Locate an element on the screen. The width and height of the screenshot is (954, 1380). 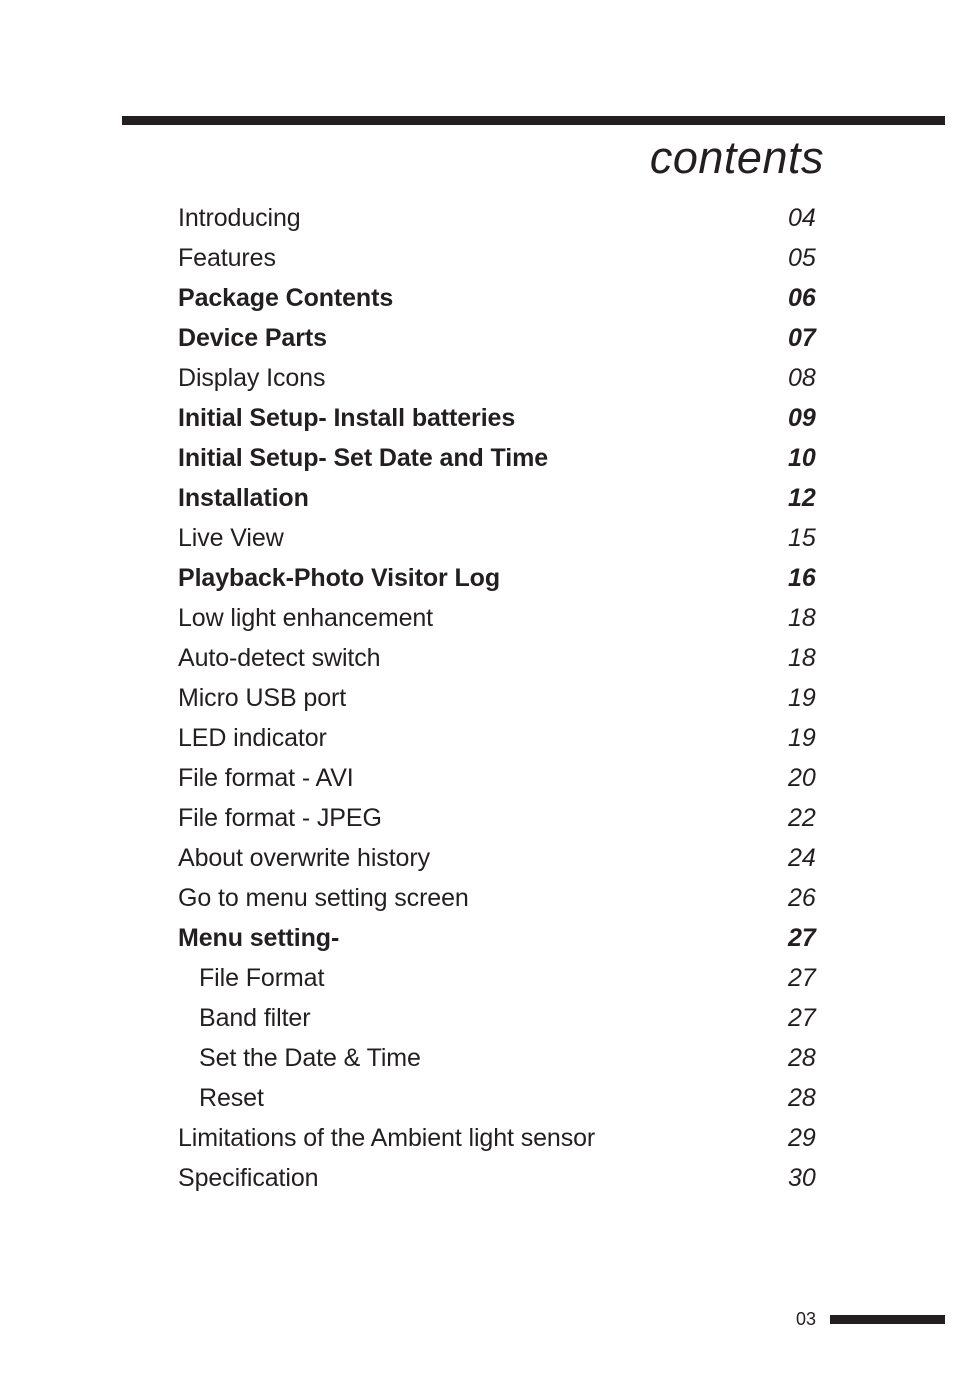
toc-entry: Micro USB port 19 is located at coordinates (508, 698).